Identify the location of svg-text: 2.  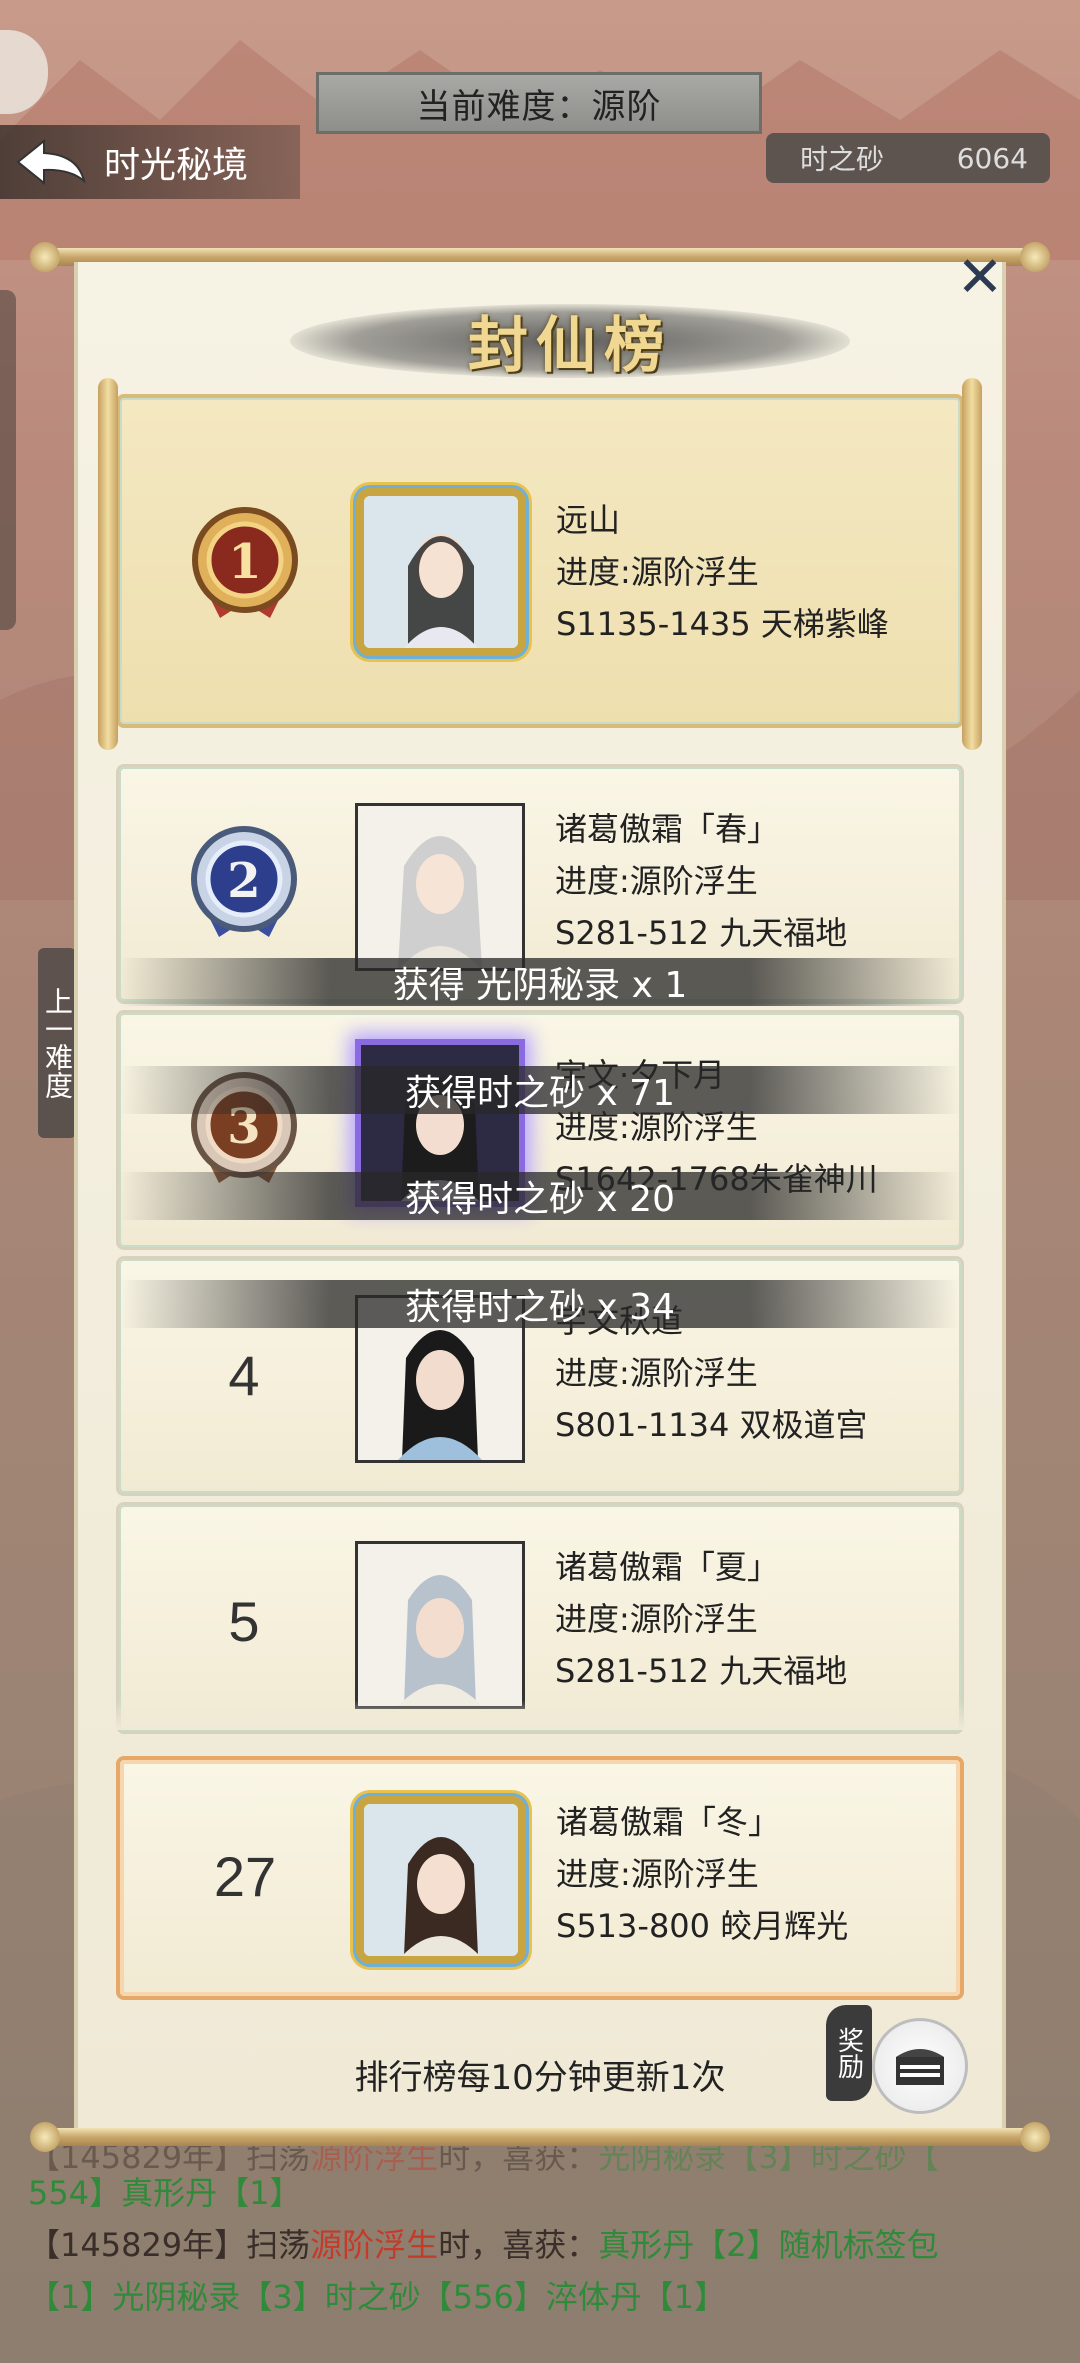
(243, 881).